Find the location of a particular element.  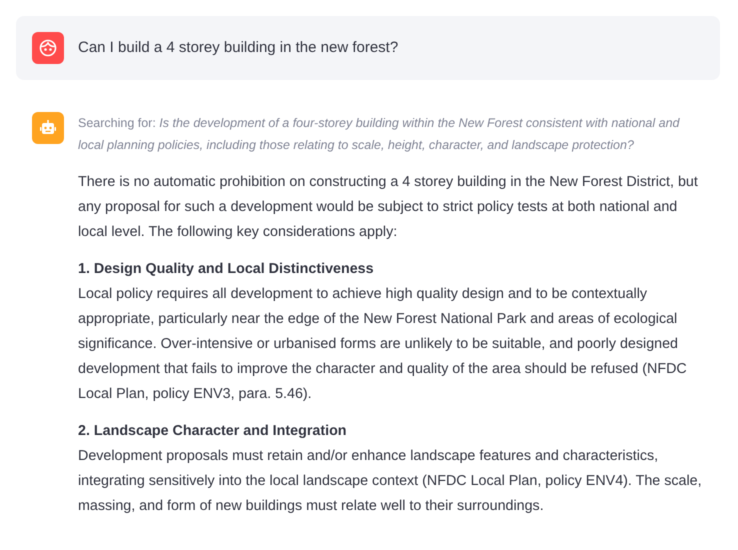

user-message-text: Can I build a 4 storey building in the new forest? is located at coordinates (238, 48).